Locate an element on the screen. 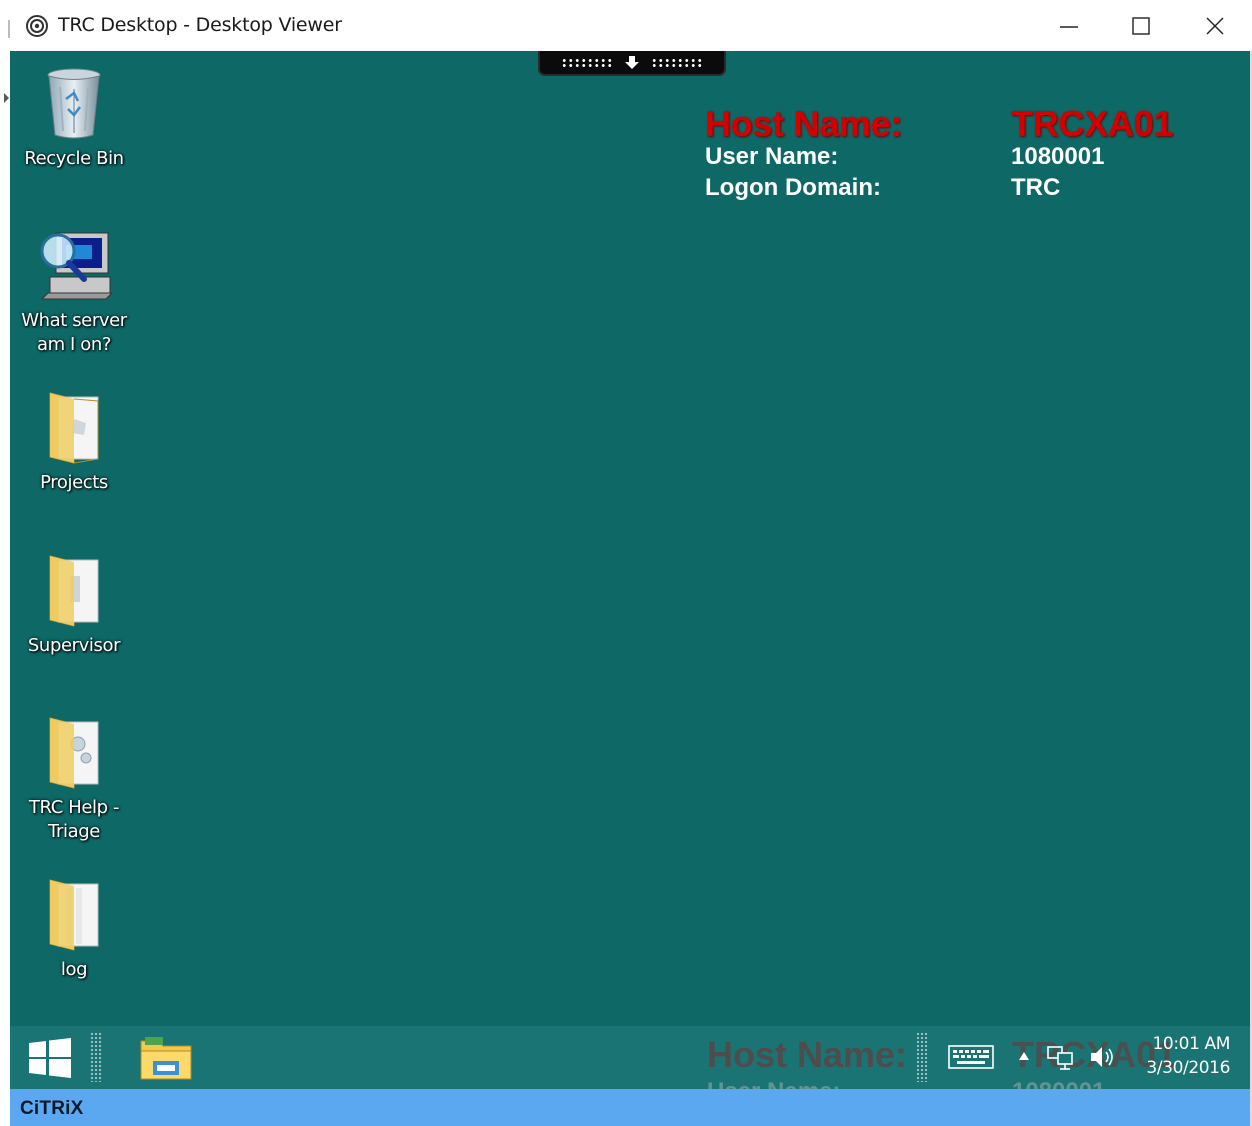  citrix-toolbar-handle is located at coordinates (632, 63).